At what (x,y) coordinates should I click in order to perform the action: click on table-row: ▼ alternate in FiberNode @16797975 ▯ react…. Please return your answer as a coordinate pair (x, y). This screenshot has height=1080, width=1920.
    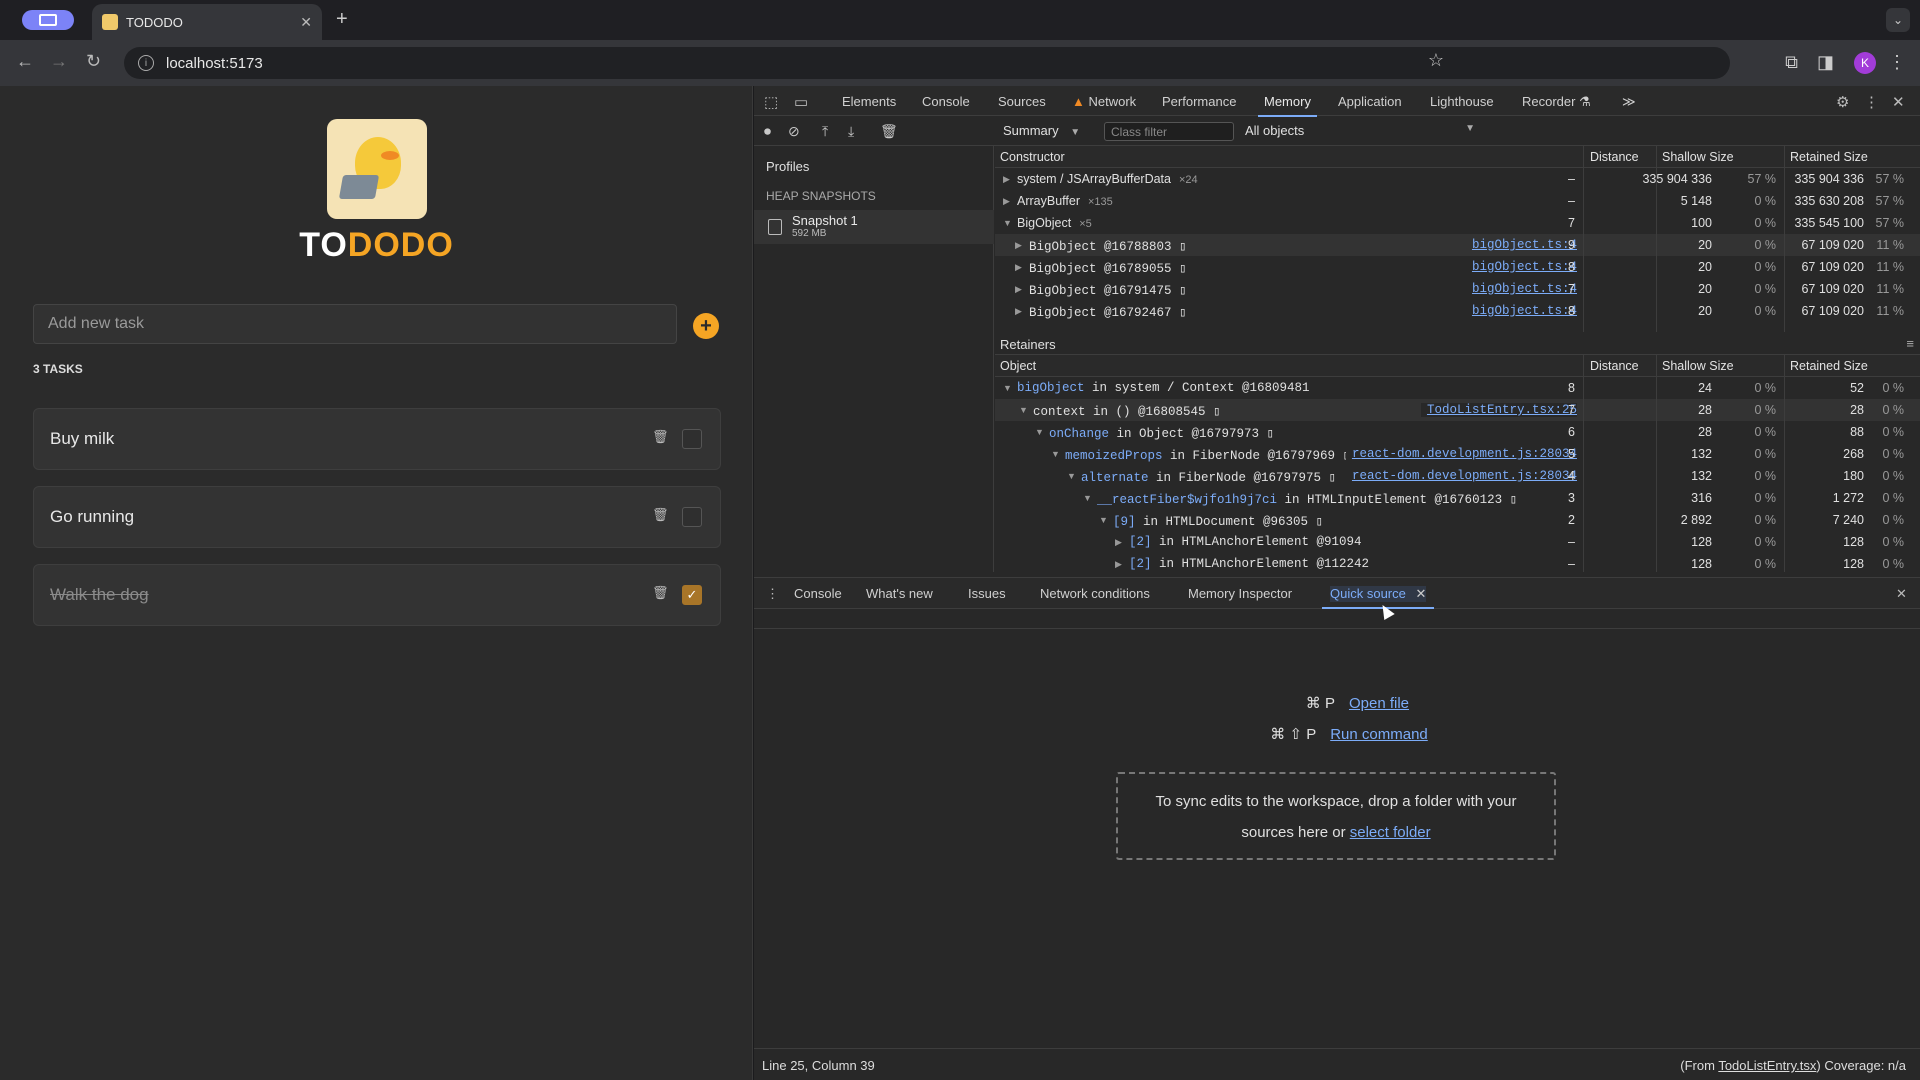
    Looking at the image, I should click on (1457, 476).